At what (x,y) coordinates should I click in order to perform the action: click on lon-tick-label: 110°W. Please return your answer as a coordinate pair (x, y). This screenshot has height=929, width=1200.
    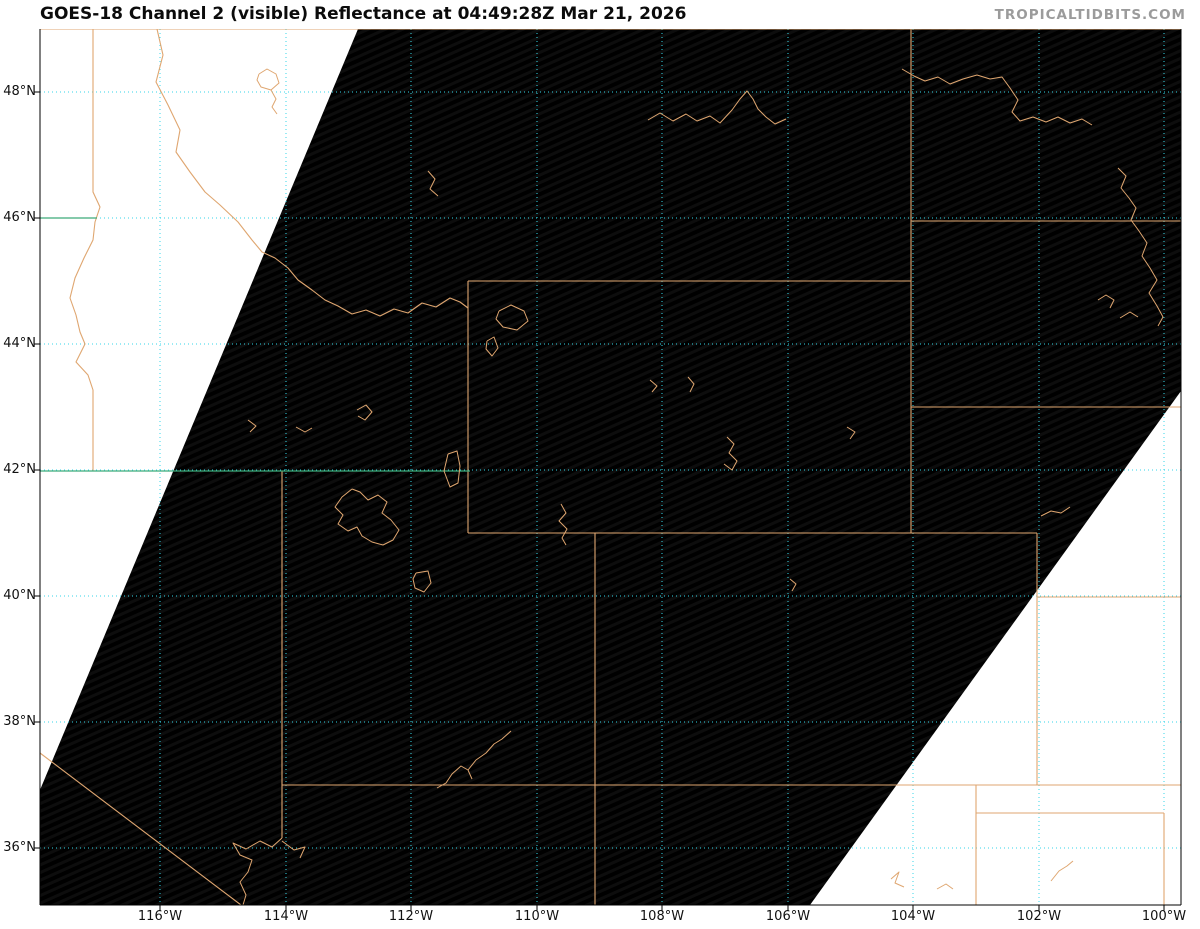
    Looking at the image, I should click on (537, 916).